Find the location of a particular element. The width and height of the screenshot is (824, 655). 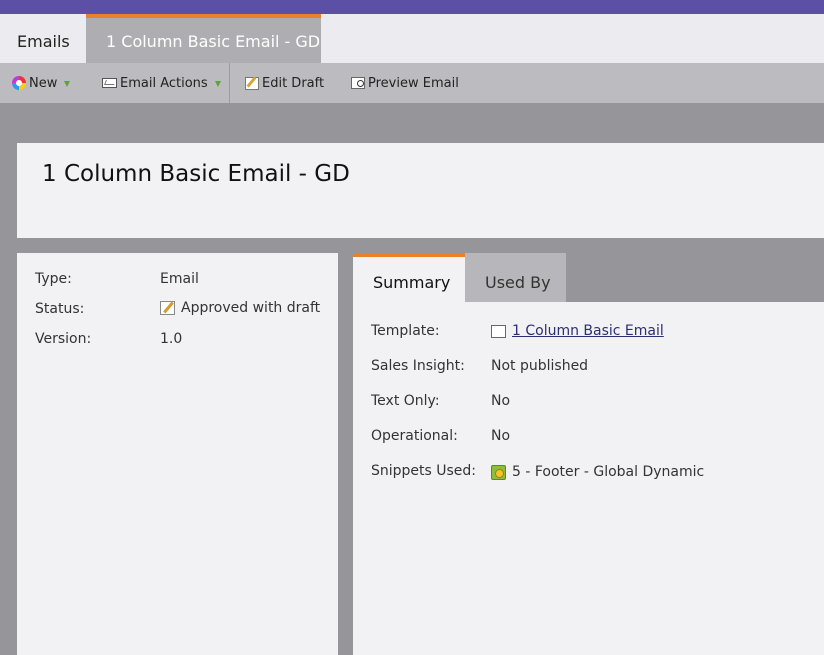

preview-icon is located at coordinates (358, 83).